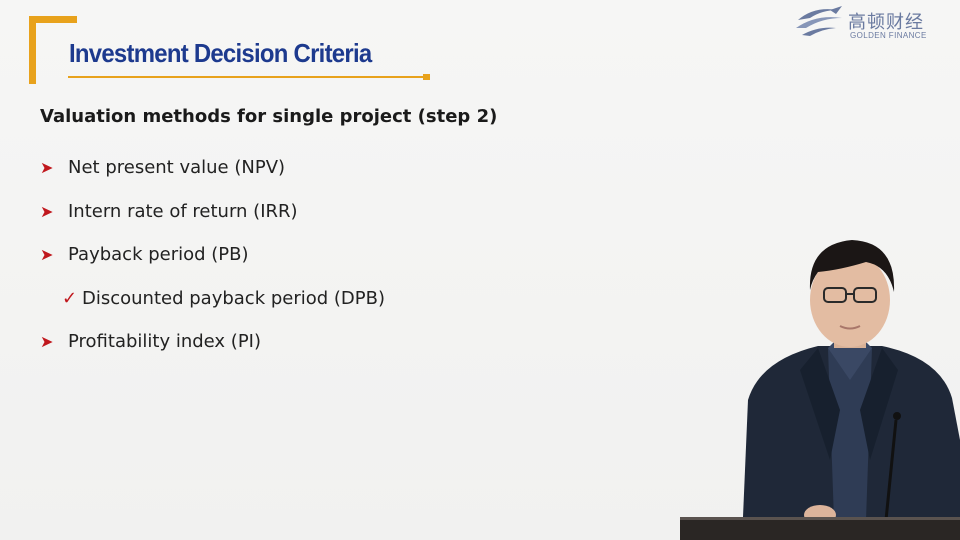 The height and width of the screenshot is (540, 960). I want to click on logo-swoosh-icon, so click(819, 21).